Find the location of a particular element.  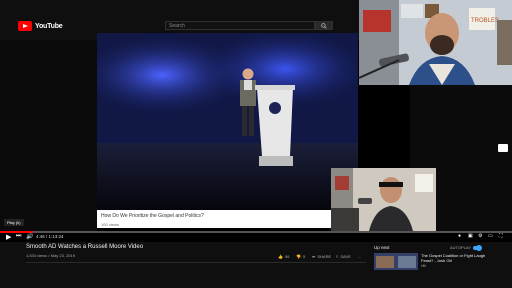

save-icon: ≡ is located at coordinates (337, 256).